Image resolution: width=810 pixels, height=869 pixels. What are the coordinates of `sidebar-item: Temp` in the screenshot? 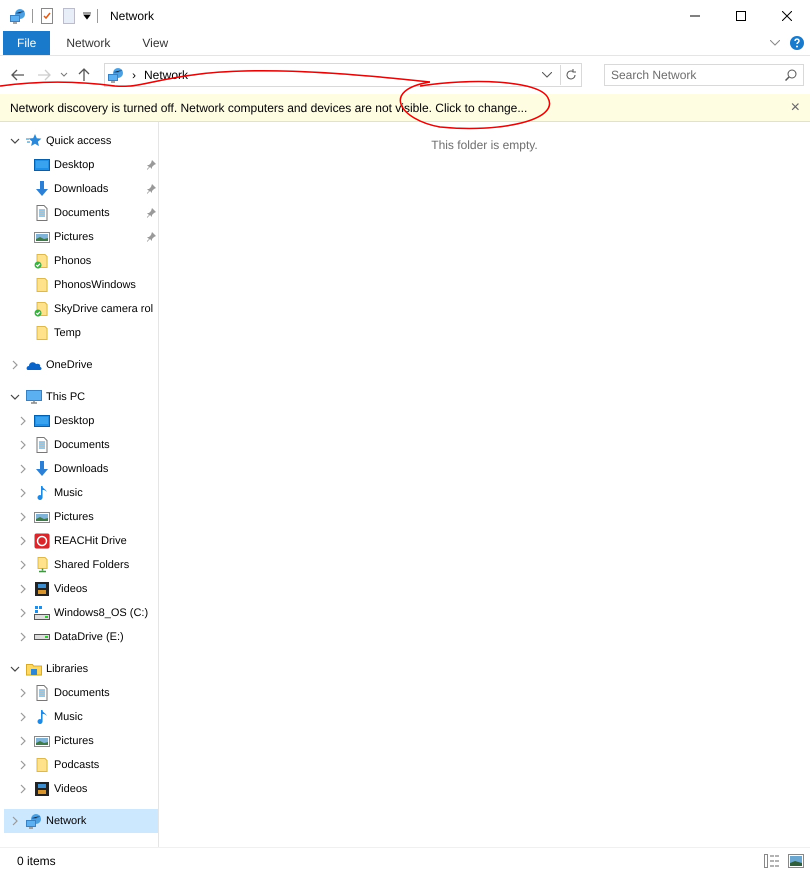 It's located at (81, 333).